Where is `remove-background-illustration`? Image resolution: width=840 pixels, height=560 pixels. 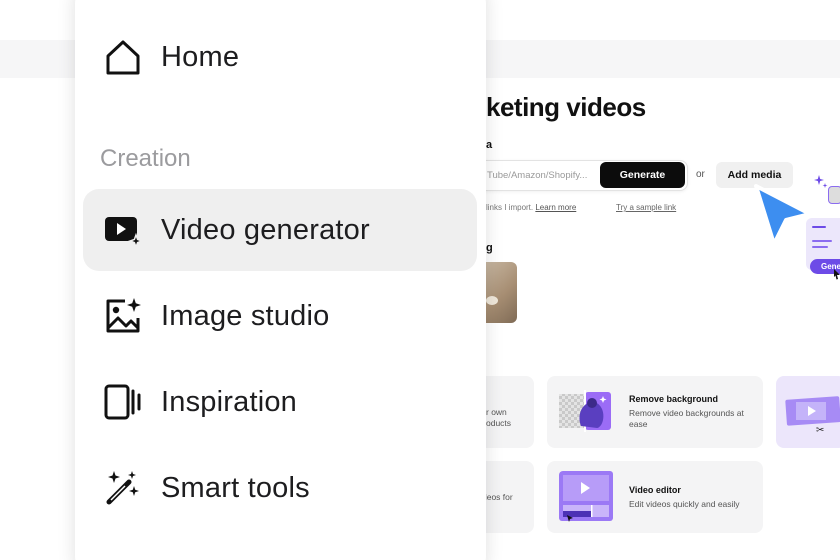 remove-background-illustration is located at coordinates (585, 411).